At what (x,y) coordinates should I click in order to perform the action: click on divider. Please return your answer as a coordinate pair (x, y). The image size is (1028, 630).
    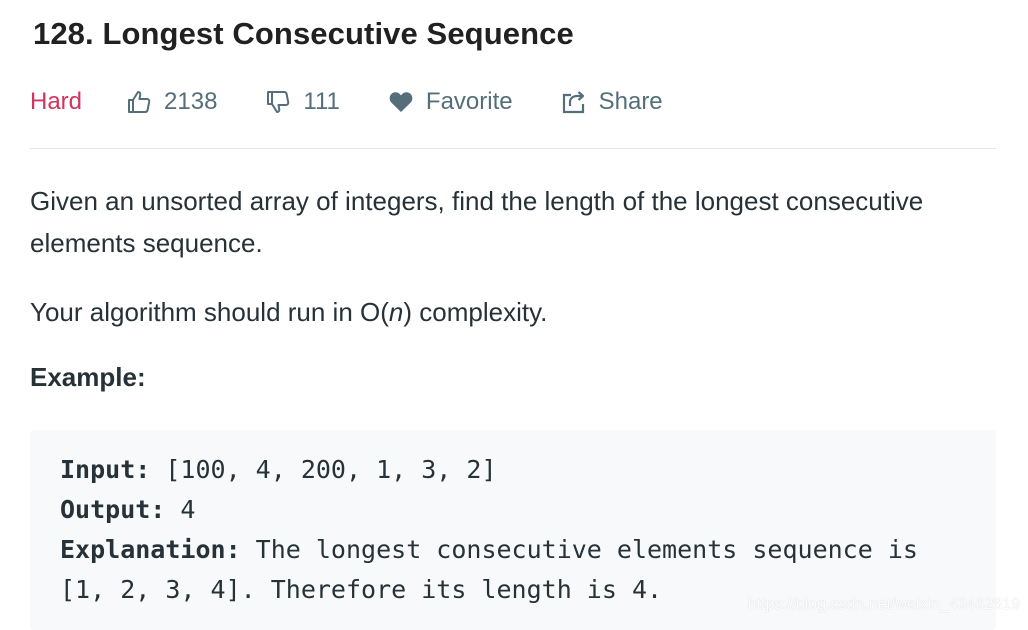
    Looking at the image, I should click on (513, 148).